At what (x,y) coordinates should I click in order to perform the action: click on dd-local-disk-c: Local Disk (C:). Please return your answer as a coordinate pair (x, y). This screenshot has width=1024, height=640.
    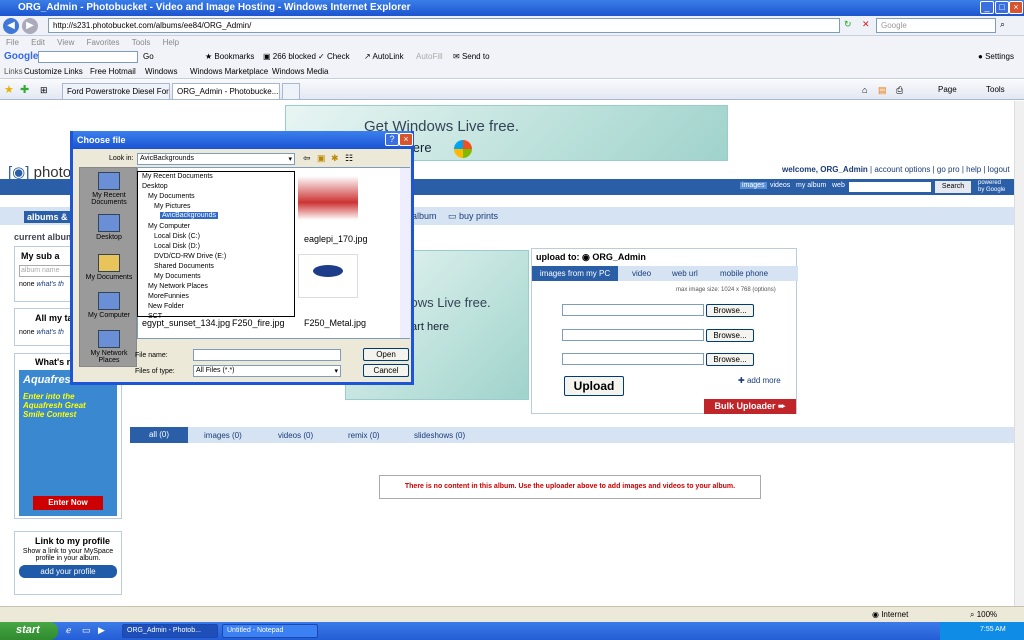
    Looking at the image, I should click on (177, 236).